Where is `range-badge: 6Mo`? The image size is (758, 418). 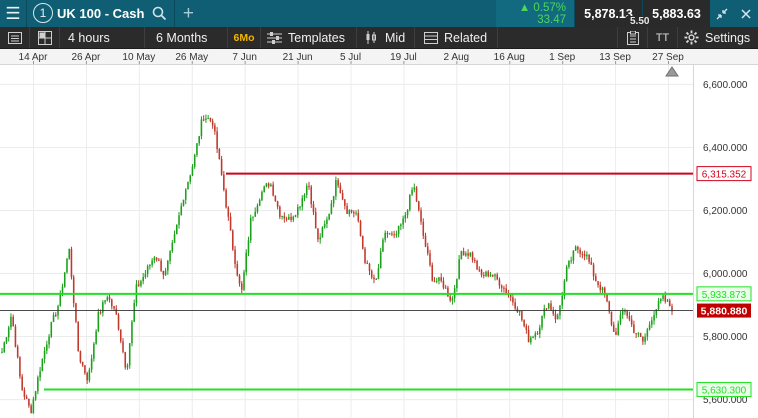 range-badge: 6Mo is located at coordinates (244, 37).